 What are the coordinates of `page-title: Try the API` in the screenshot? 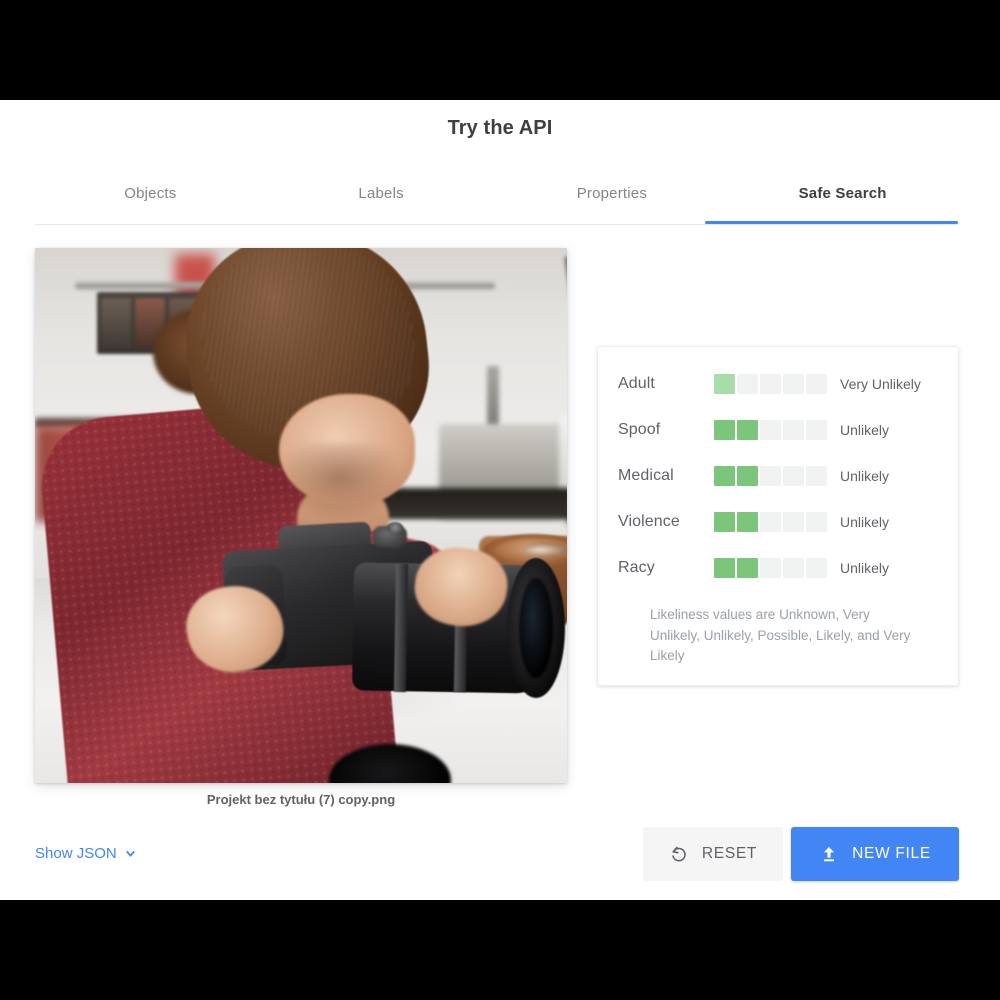 It's located at (500, 128).